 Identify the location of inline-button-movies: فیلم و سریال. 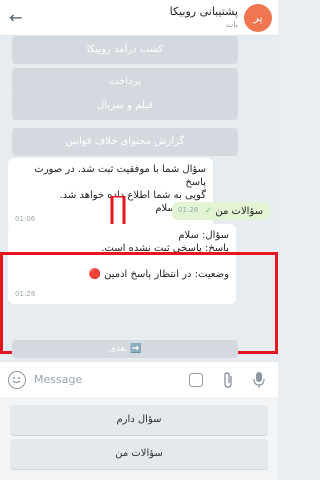
(125, 106).